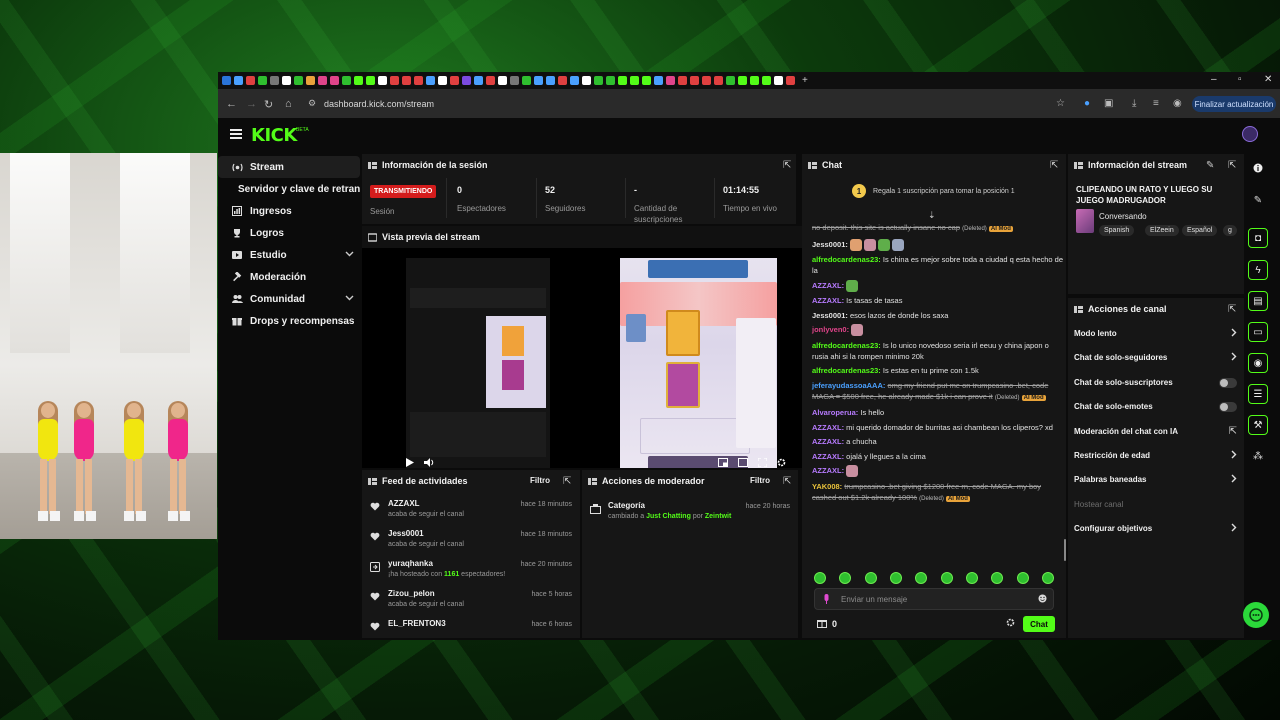  What do you see at coordinates (1010, 624) in the screenshot?
I see `chat-settings-icon` at bounding box center [1010, 624].